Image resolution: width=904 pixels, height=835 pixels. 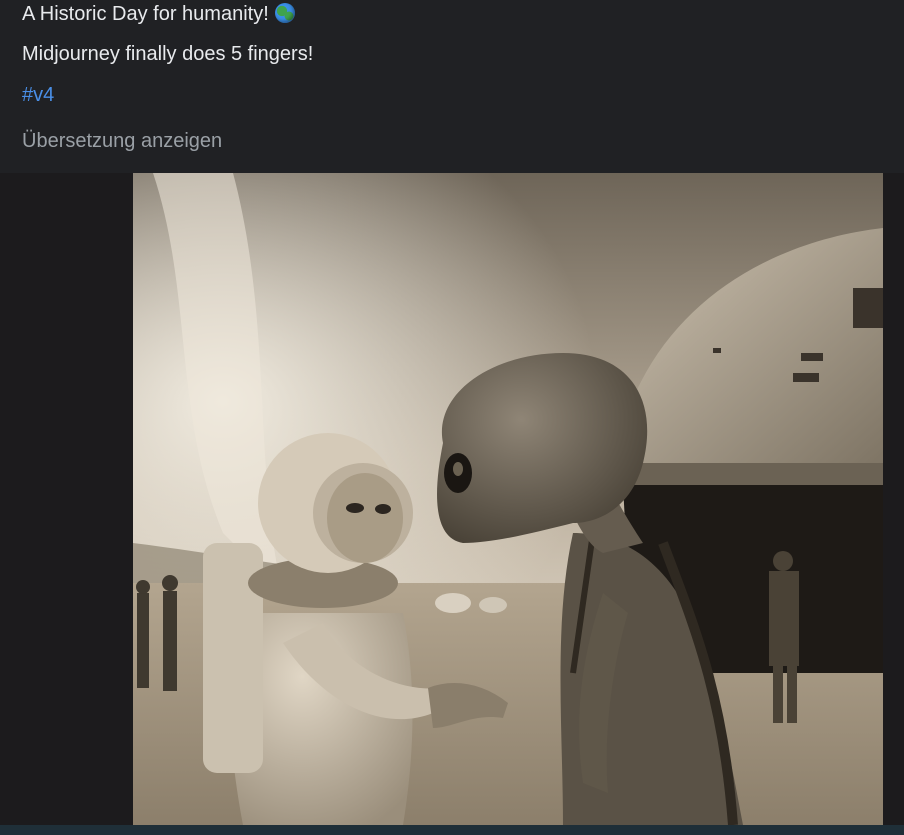 What do you see at coordinates (284, 13) in the screenshot?
I see `globe-emoji-icon` at bounding box center [284, 13].